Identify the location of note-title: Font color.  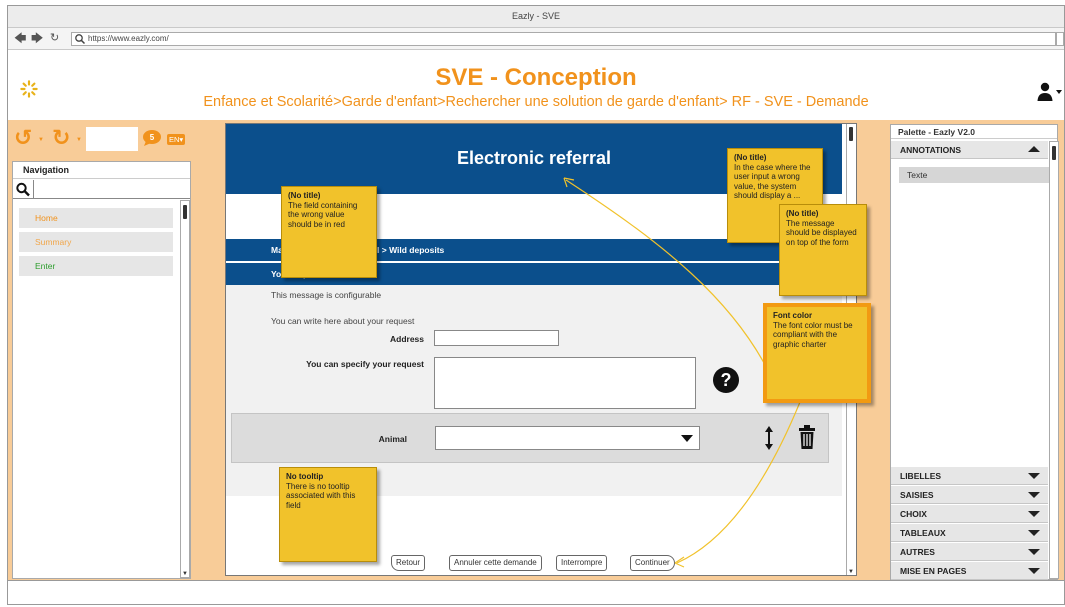
(793, 315).